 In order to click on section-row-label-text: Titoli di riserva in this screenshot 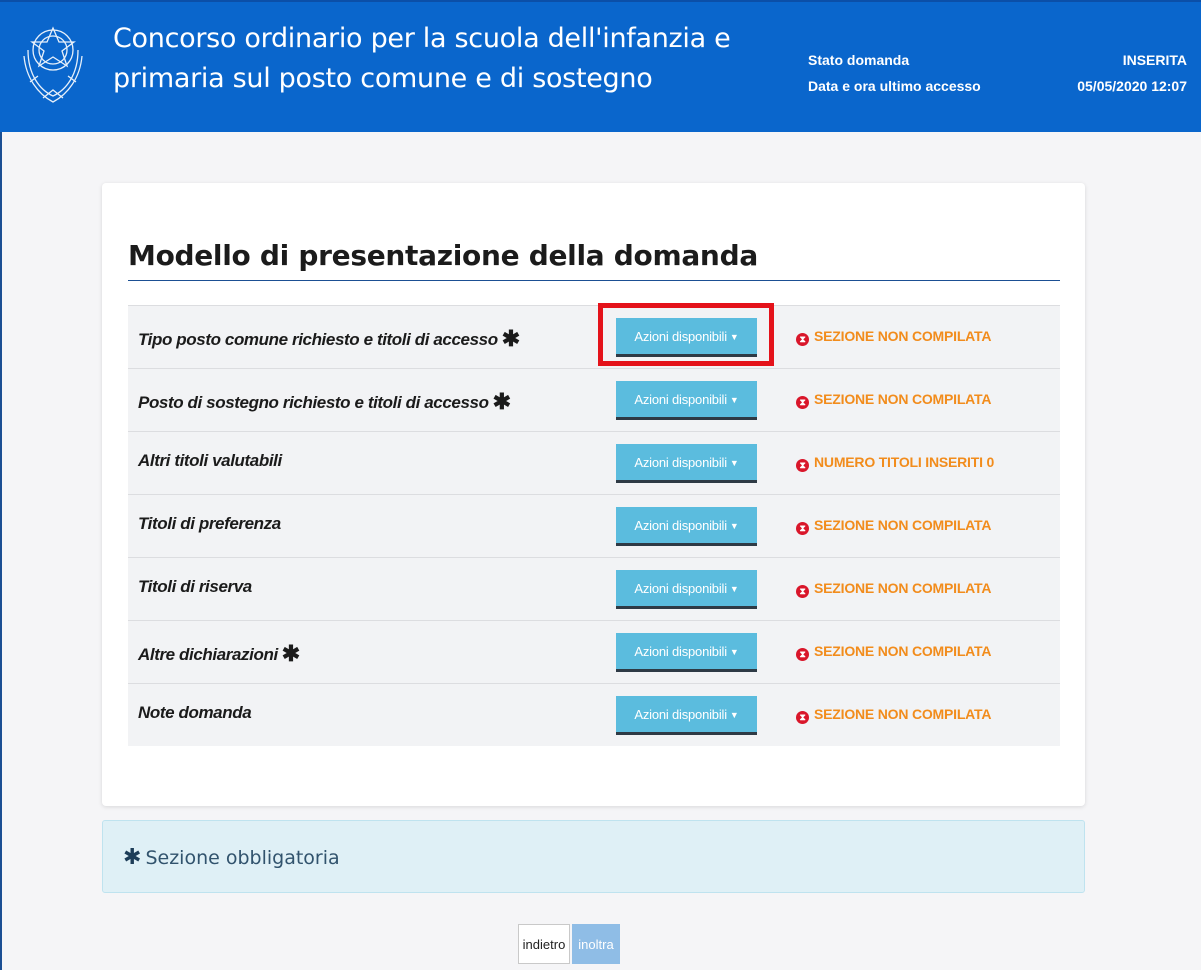, I will do `click(195, 586)`.